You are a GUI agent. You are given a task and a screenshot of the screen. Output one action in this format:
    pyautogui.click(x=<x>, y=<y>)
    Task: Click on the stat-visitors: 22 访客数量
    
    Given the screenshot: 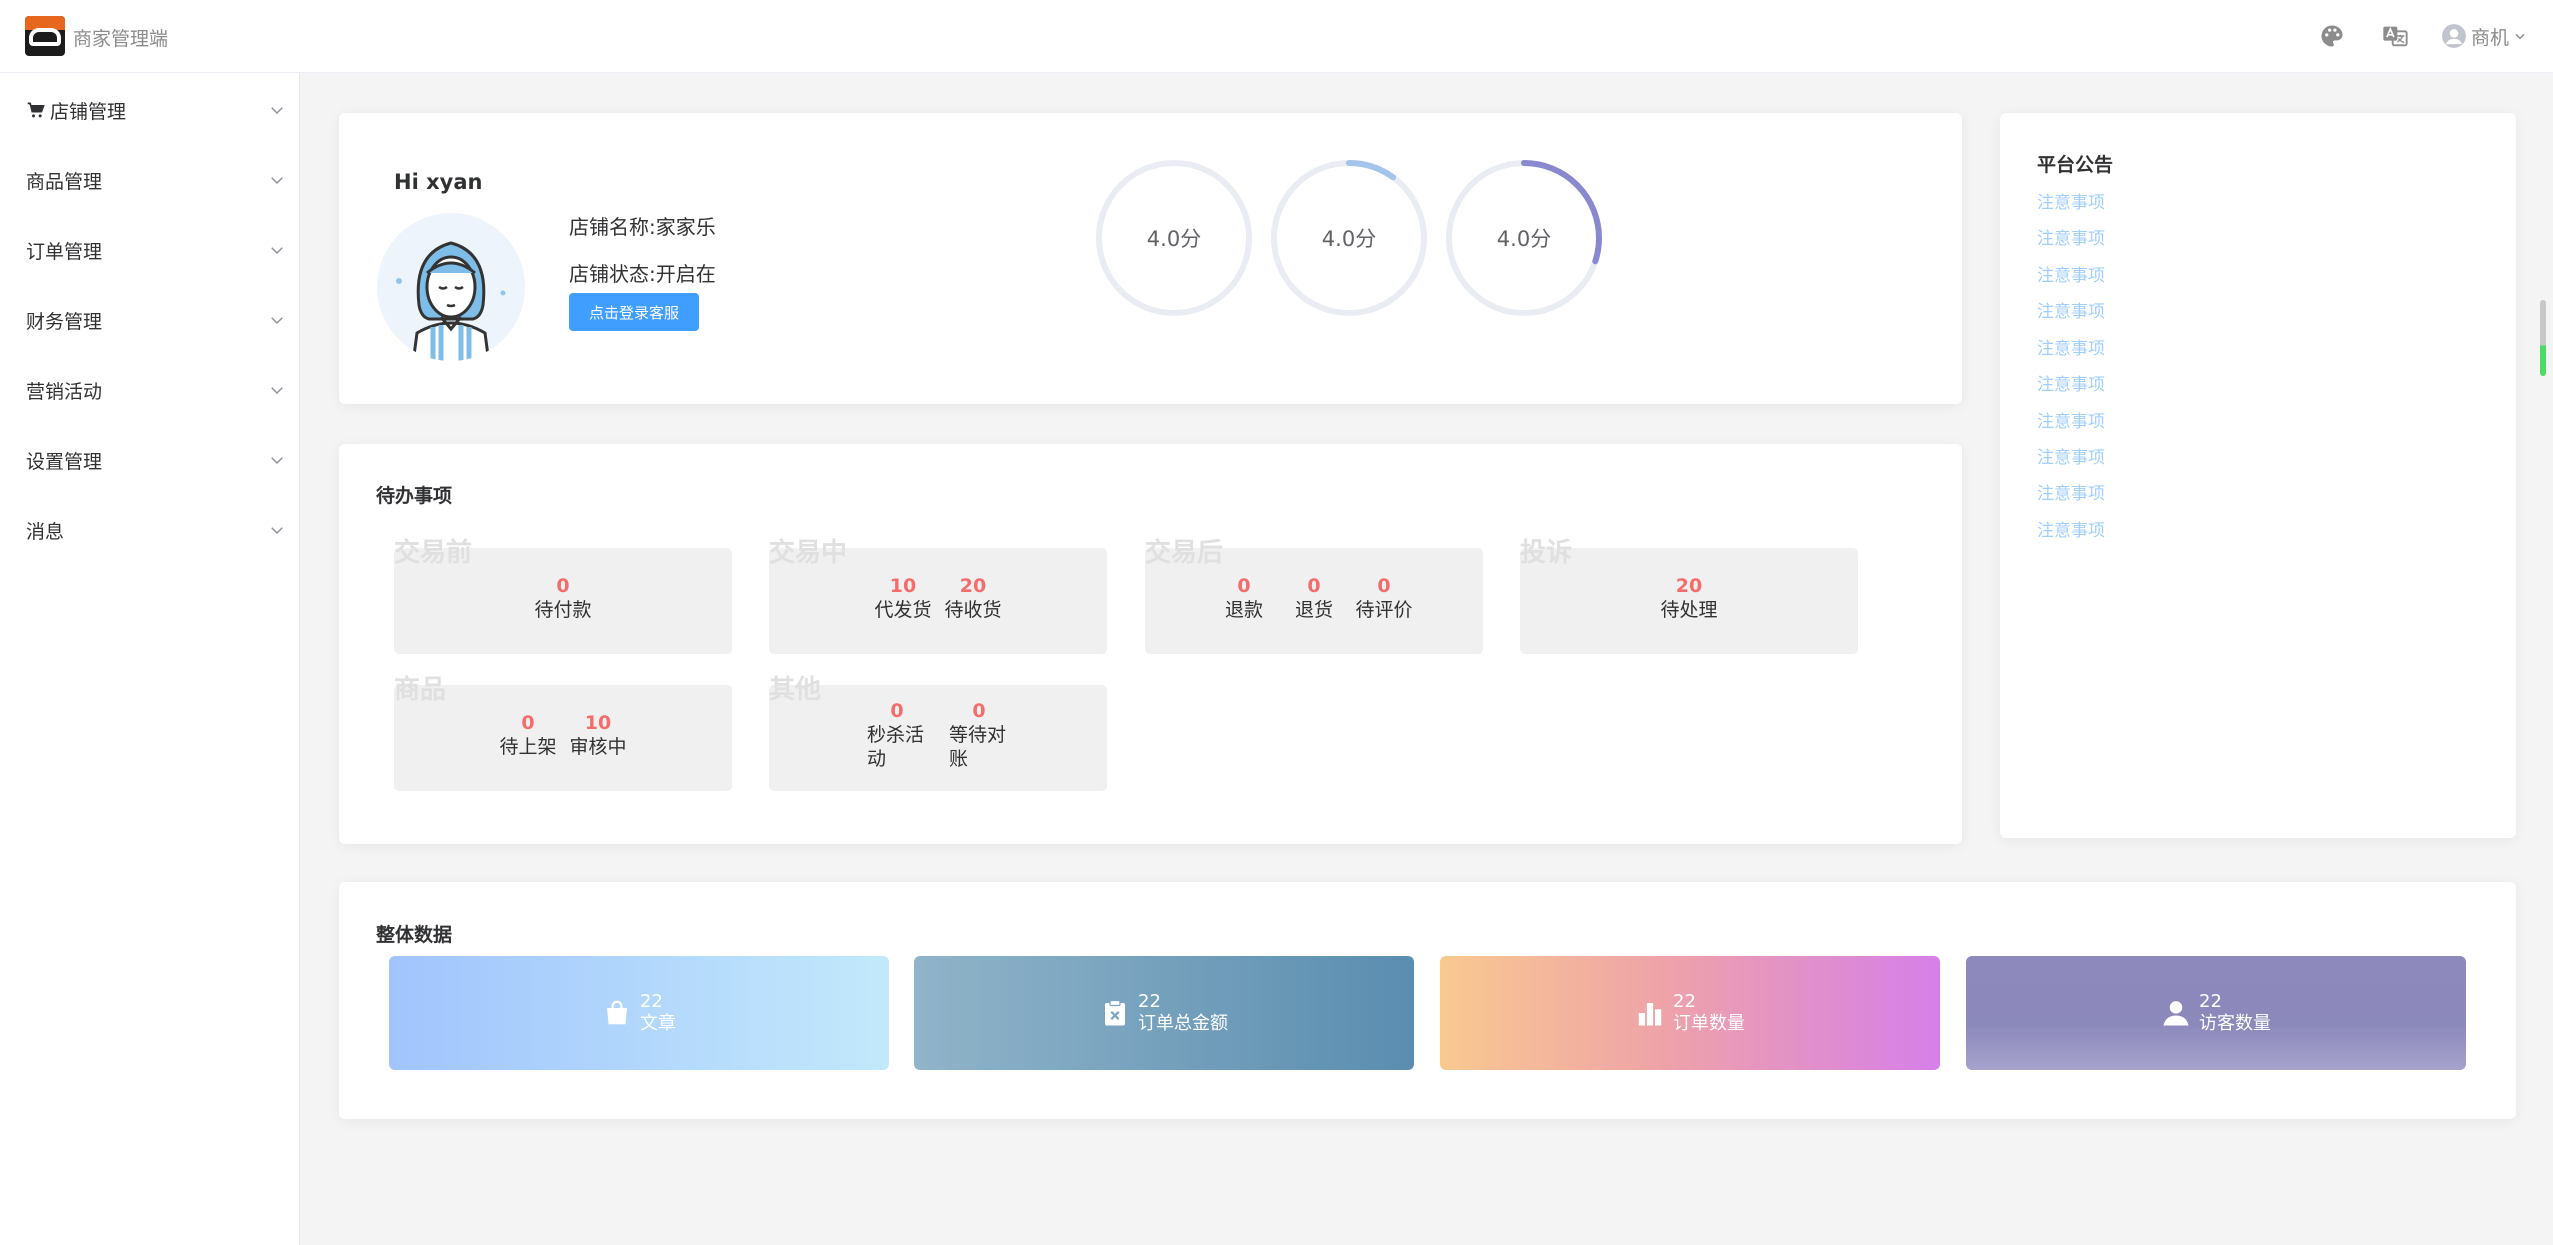 What is the action you would take?
    pyautogui.click(x=2216, y=1013)
    